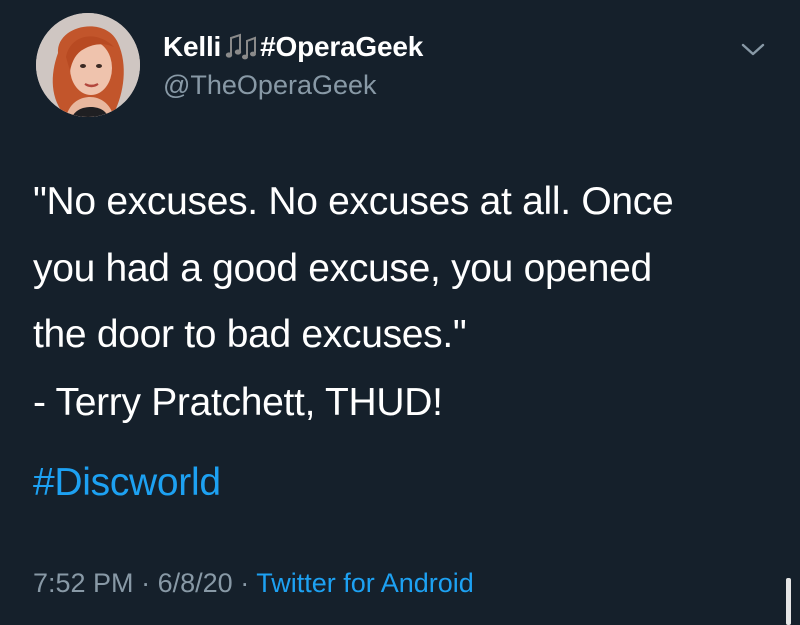  I want to click on tweet-text-line: the door to bad excuses.", so click(250, 334).